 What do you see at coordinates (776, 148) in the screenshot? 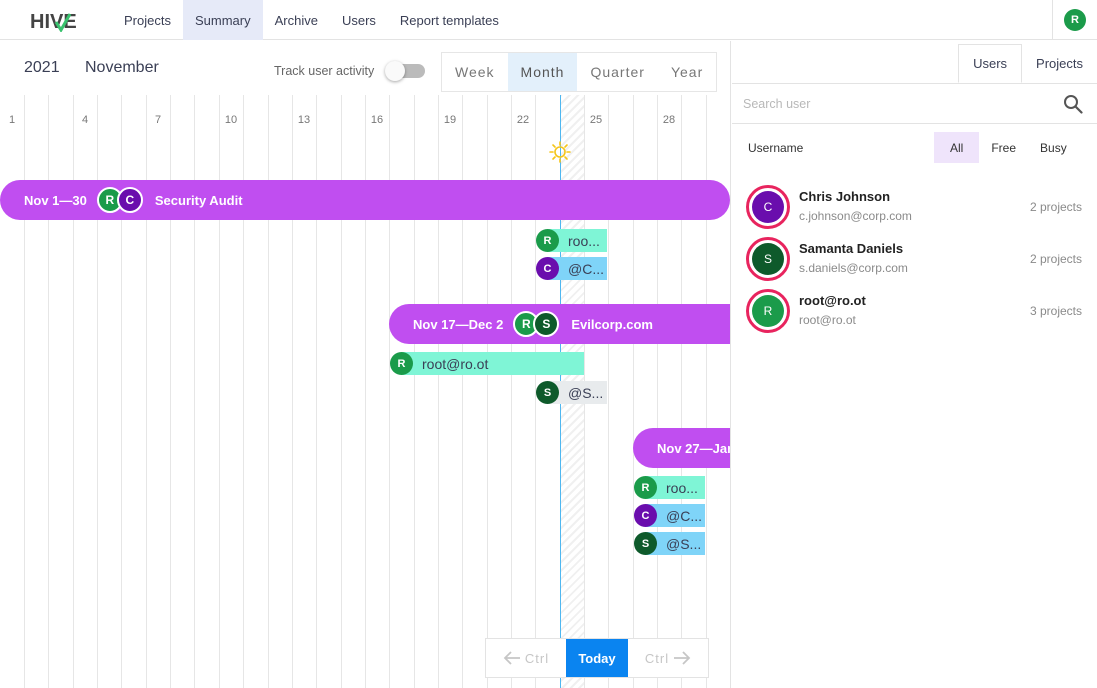
I see `username-column-label: Username` at bounding box center [776, 148].